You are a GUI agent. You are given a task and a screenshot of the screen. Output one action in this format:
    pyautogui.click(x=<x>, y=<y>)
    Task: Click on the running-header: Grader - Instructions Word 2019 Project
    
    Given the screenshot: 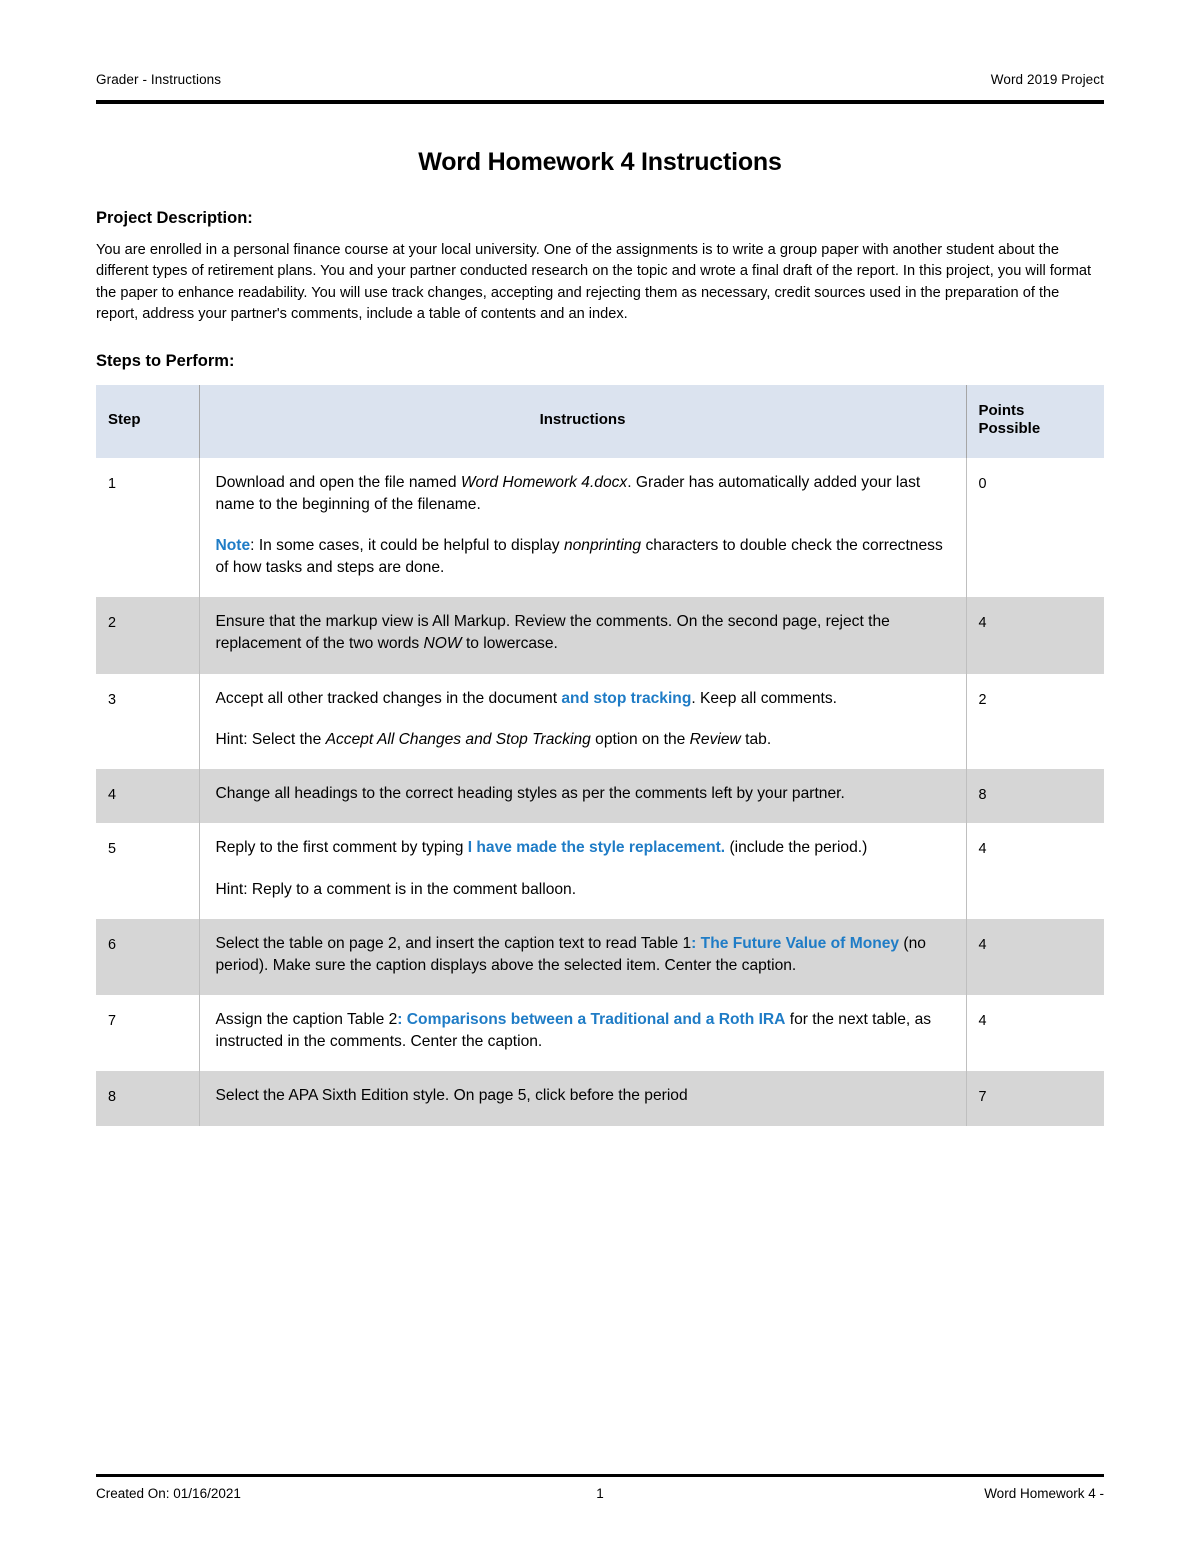 What is the action you would take?
    pyautogui.click(x=600, y=56)
    